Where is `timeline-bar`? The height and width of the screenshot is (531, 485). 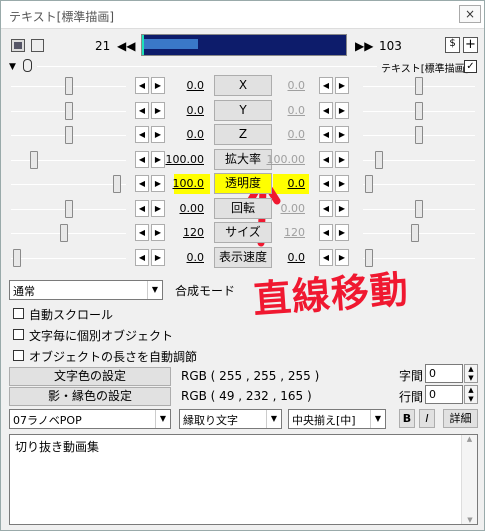
timeline-bar is located at coordinates (244, 45).